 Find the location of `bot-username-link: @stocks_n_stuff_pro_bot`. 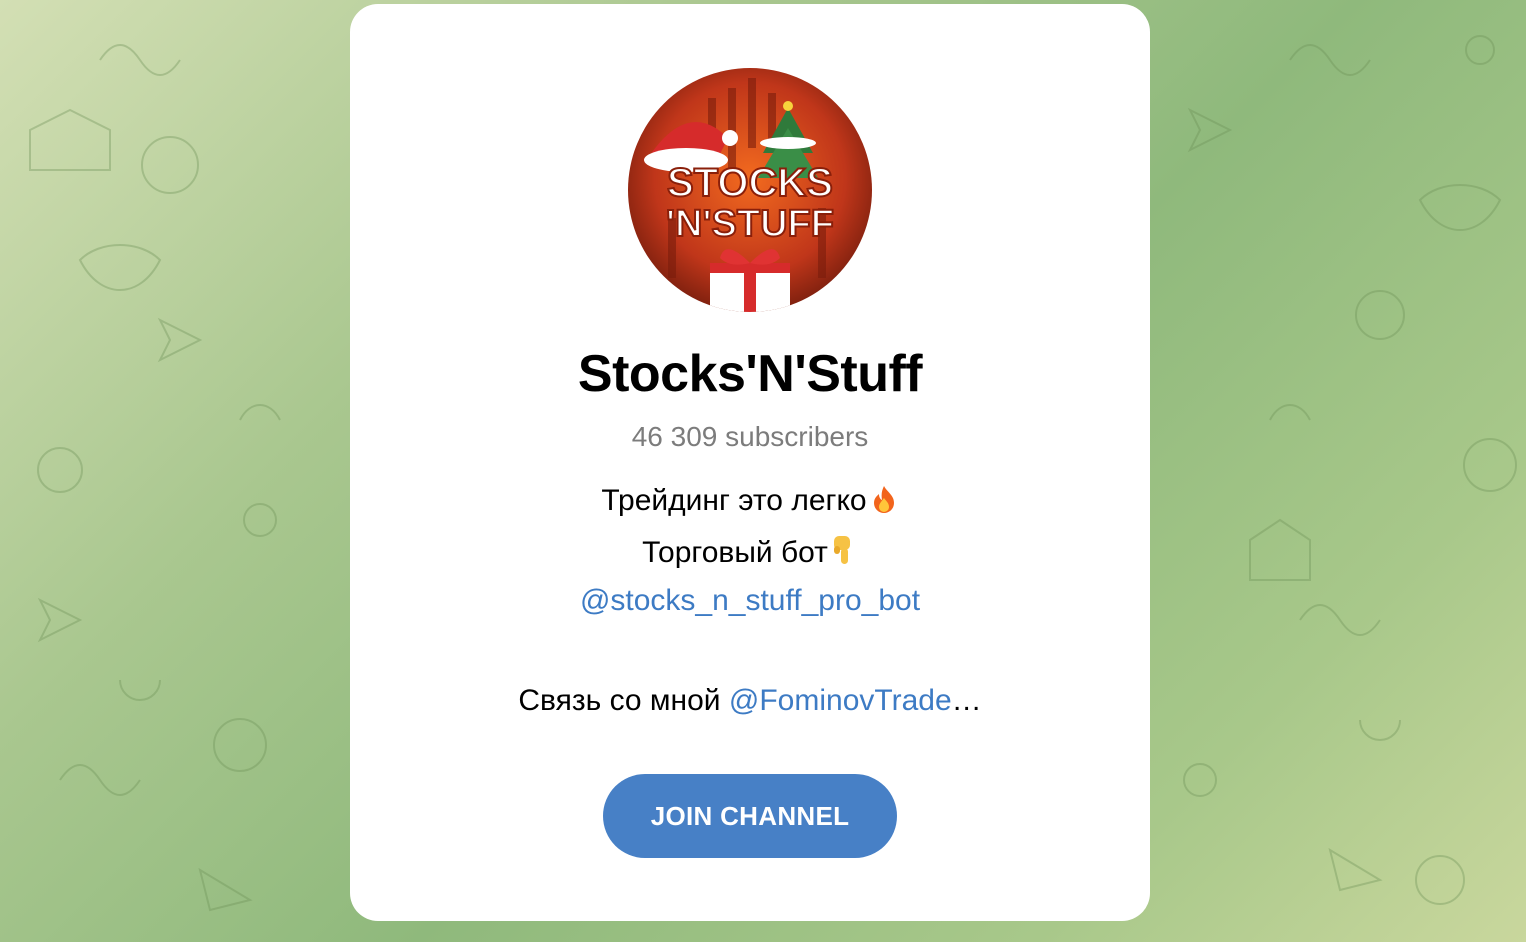

bot-username-link: @stocks_n_stuff_pro_bot is located at coordinates (750, 600).